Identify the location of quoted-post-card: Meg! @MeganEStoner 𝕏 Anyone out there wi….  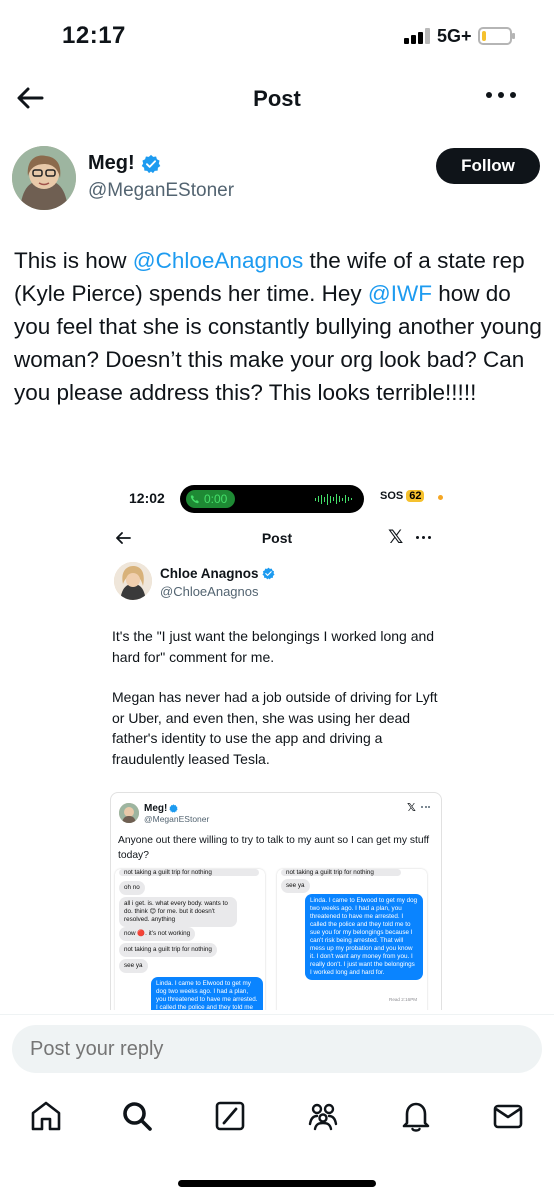
(276, 901).